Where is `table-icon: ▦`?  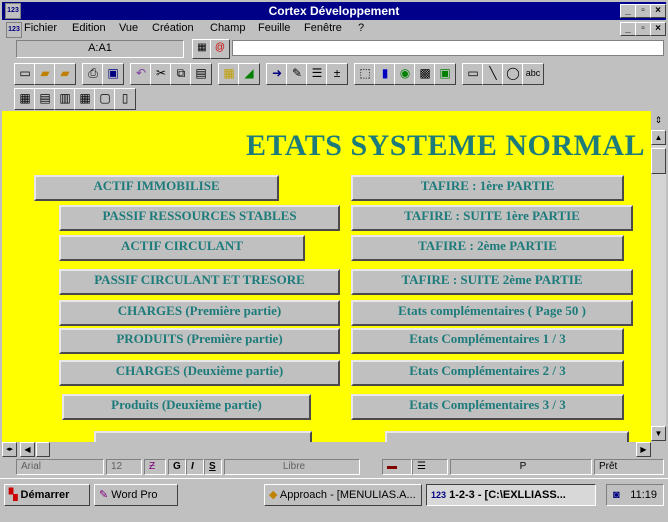
table-icon: ▦ is located at coordinates (85, 99).